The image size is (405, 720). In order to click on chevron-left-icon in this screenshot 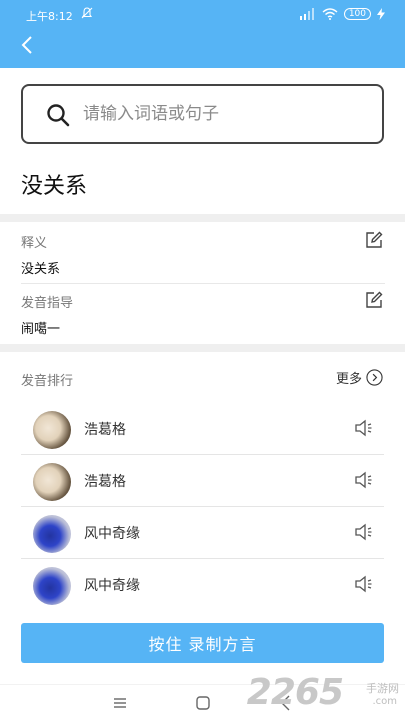, I will do `click(26, 45)`.